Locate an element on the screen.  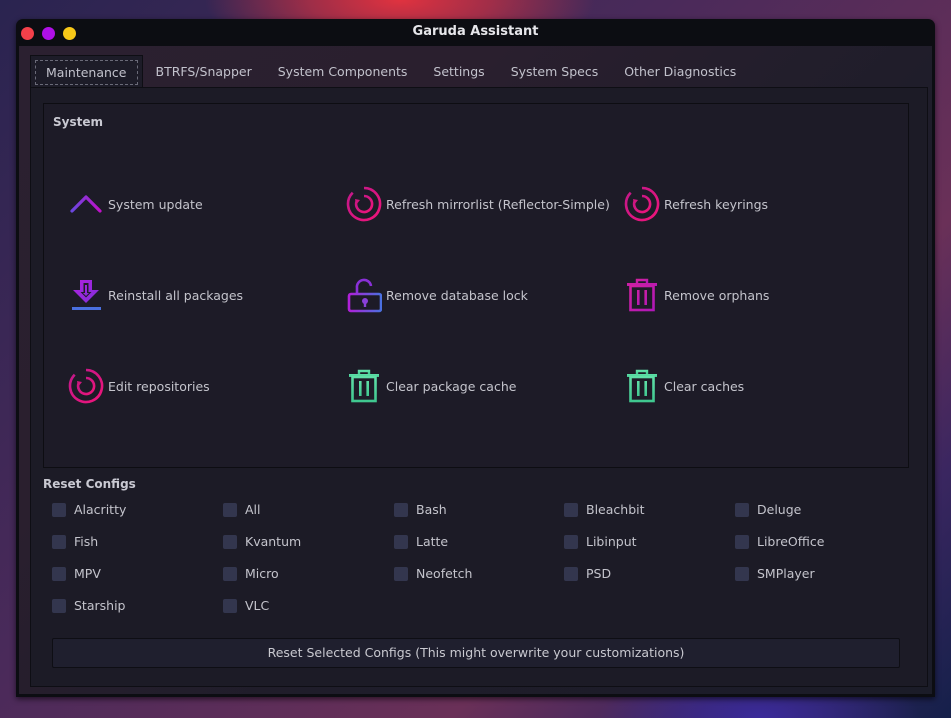
checkbox-kvantum: Kvantum is located at coordinates (262, 541).